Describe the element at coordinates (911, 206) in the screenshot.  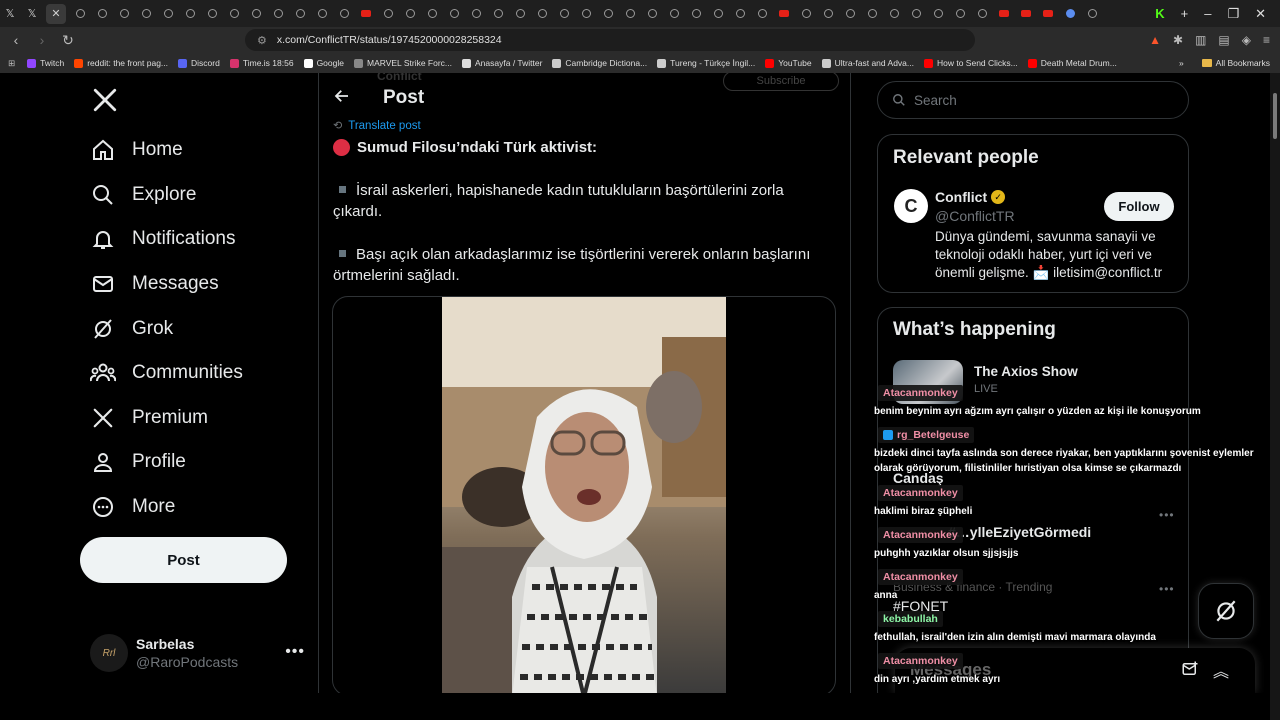
I see `conflict-avatar: C` at that location.